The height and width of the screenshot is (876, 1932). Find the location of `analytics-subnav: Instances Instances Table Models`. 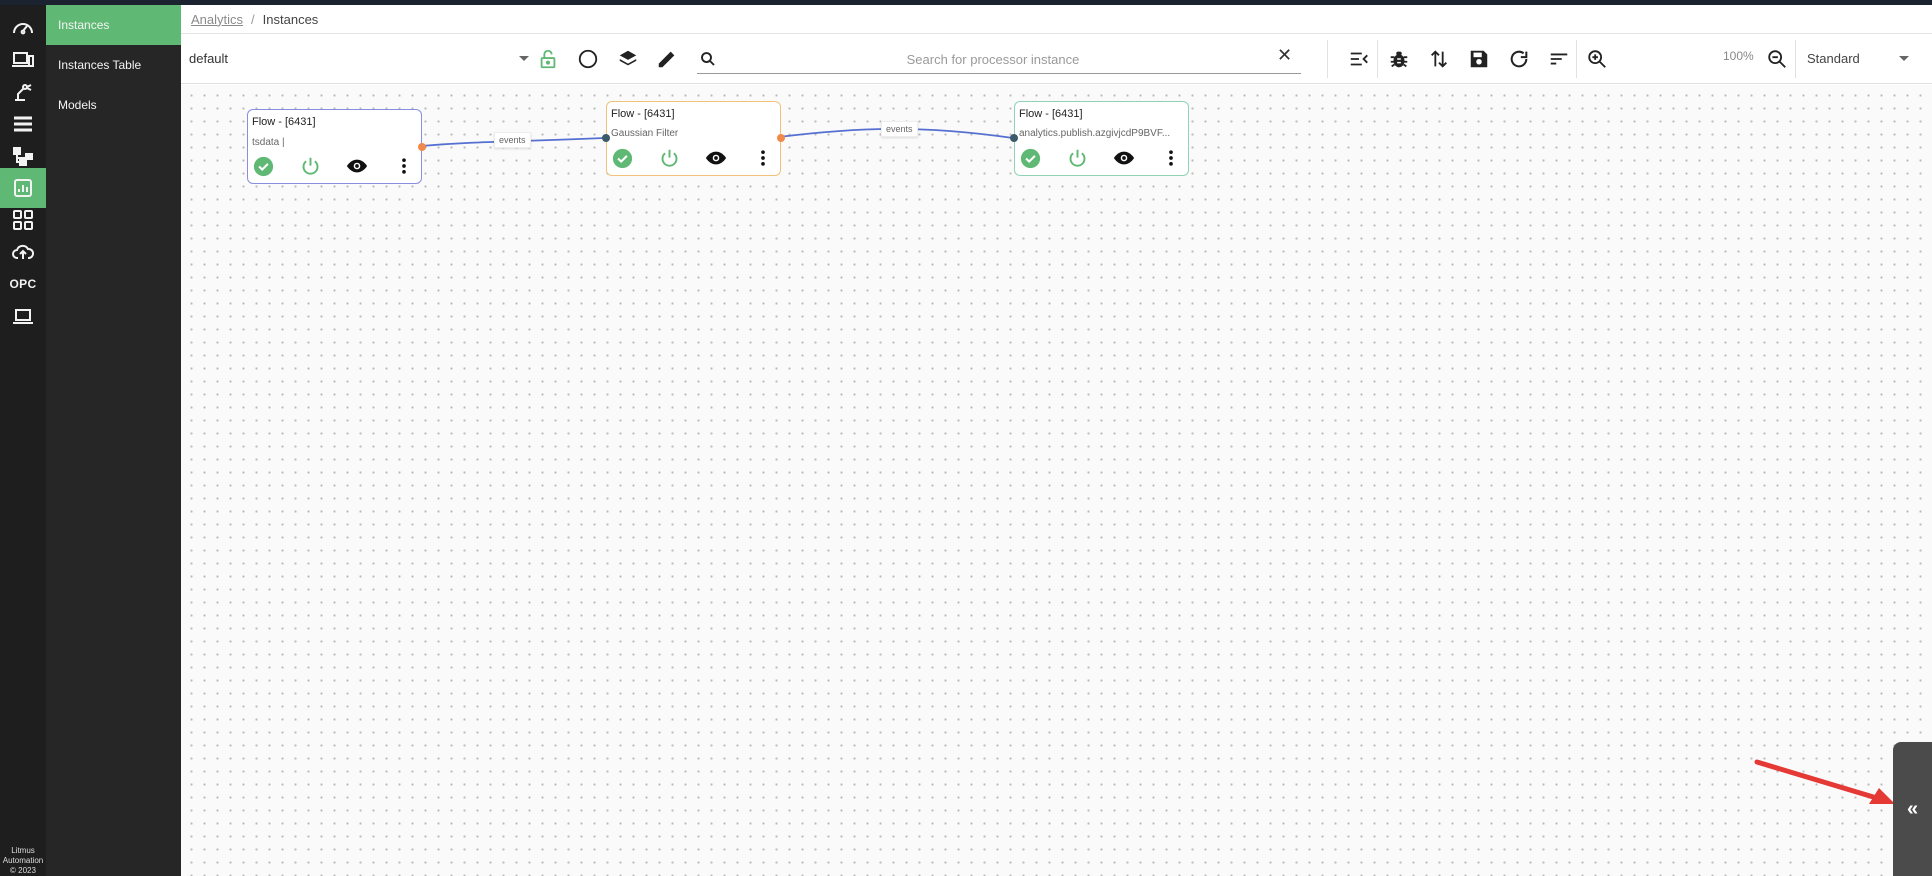

analytics-subnav: Instances Instances Table Models is located at coordinates (113, 440).